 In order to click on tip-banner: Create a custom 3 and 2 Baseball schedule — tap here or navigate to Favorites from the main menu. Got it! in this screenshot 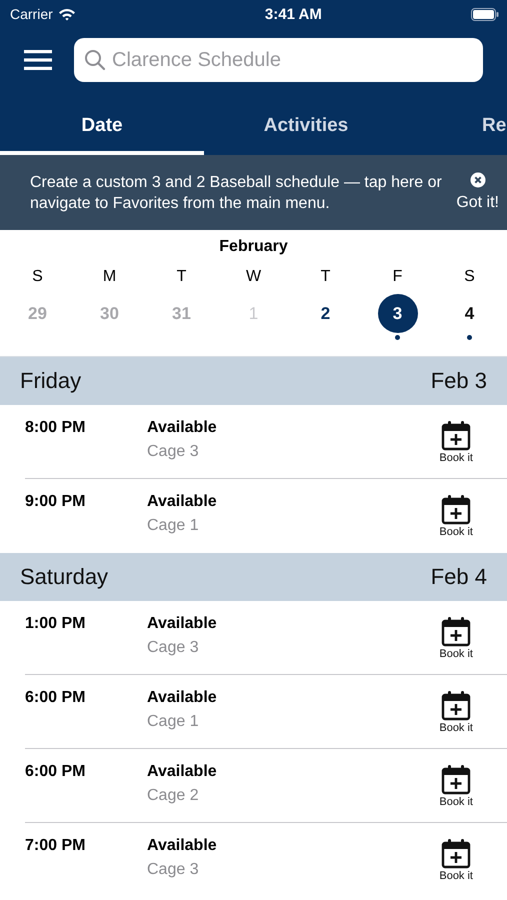, I will do `click(253, 192)`.